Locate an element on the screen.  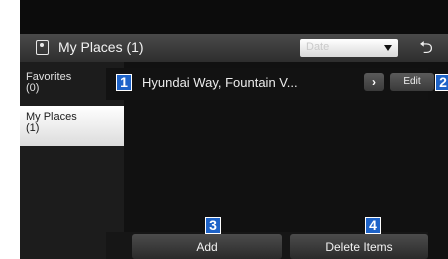
sidebar-item-my-places: My Places (1) is located at coordinates (72, 126).